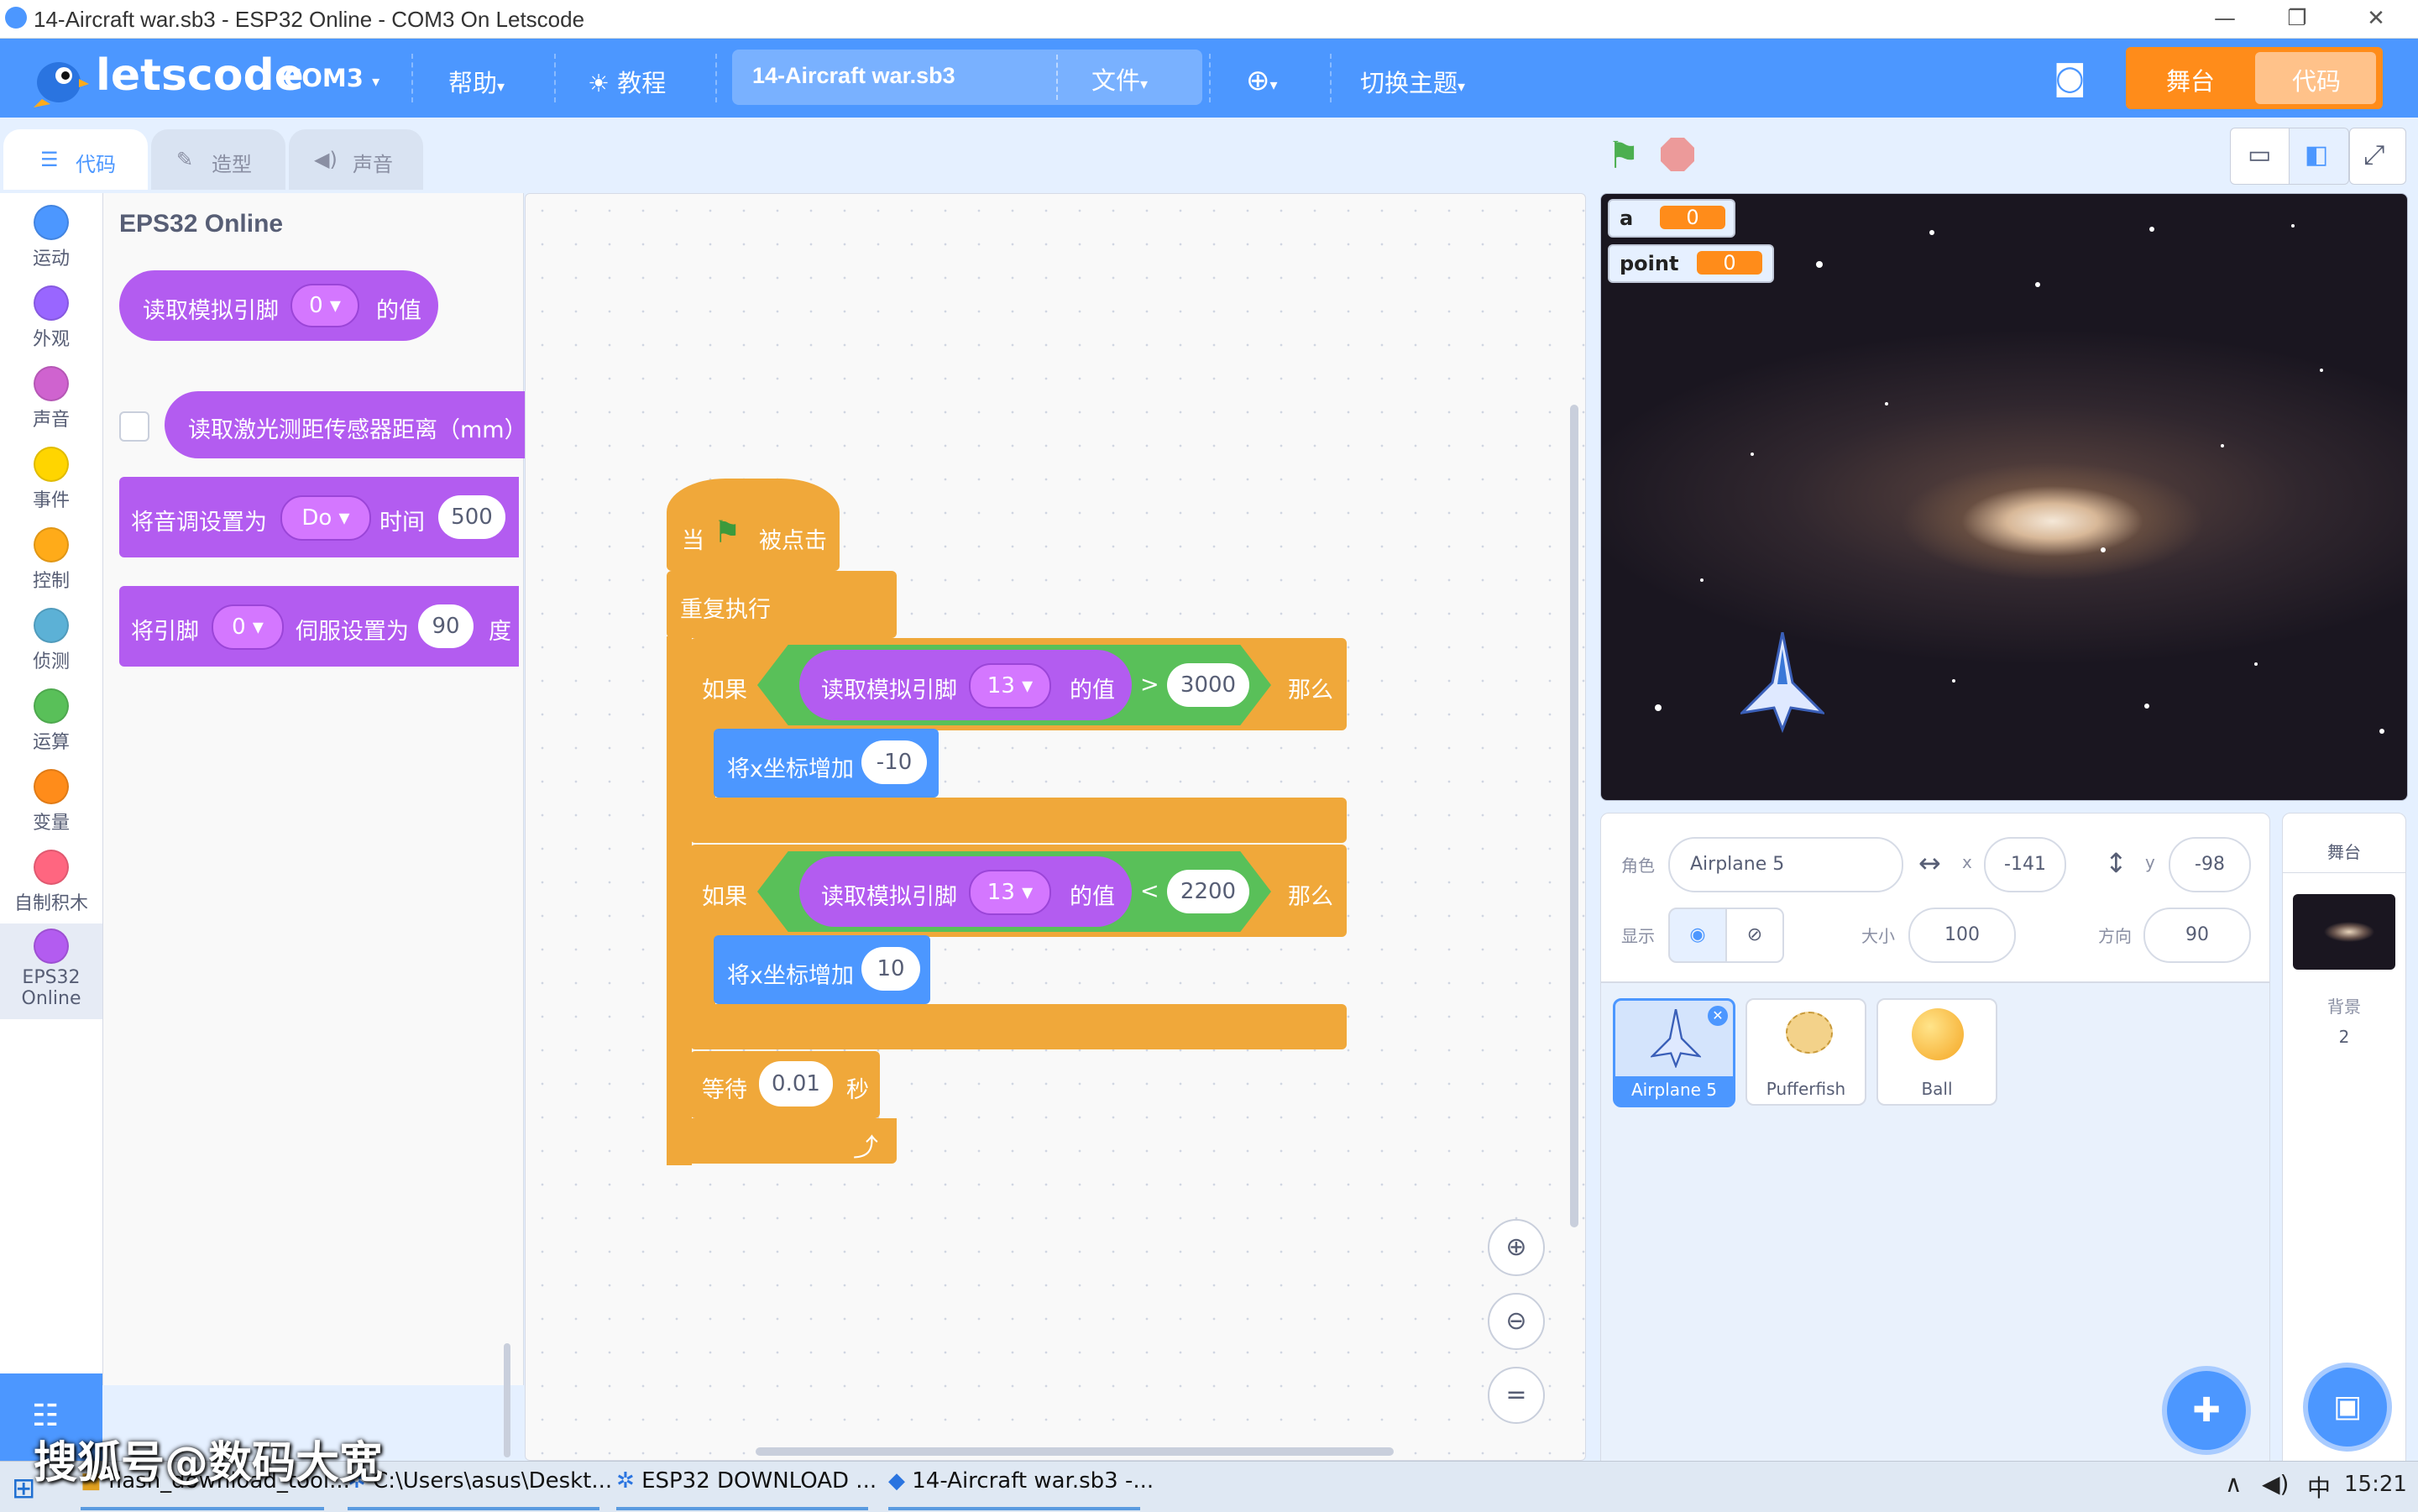 The width and height of the screenshot is (2418, 1512). What do you see at coordinates (2315, 78) in the screenshot?
I see `code-mode-button: 代码` at bounding box center [2315, 78].